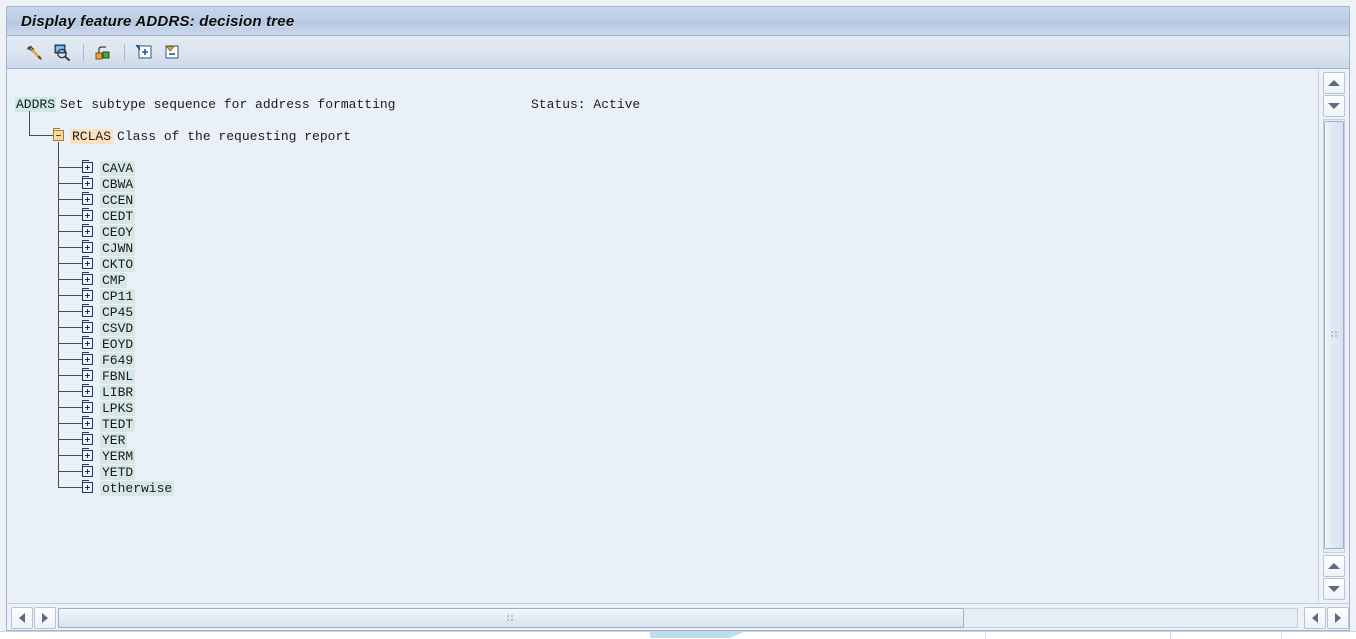  I want to click on tree-node-row: CAVA, so click(118, 169).